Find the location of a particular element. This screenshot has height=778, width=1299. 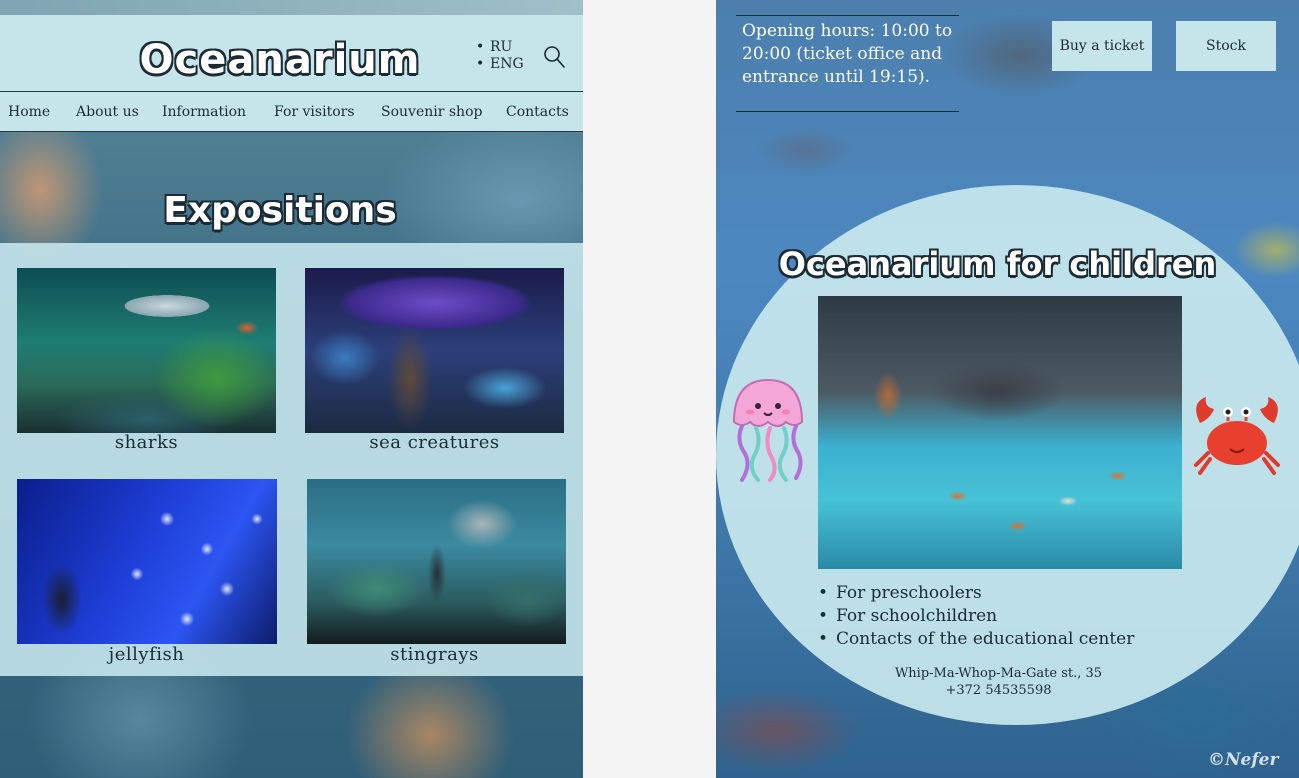

stock-button: Stock is located at coordinates (1226, 46).